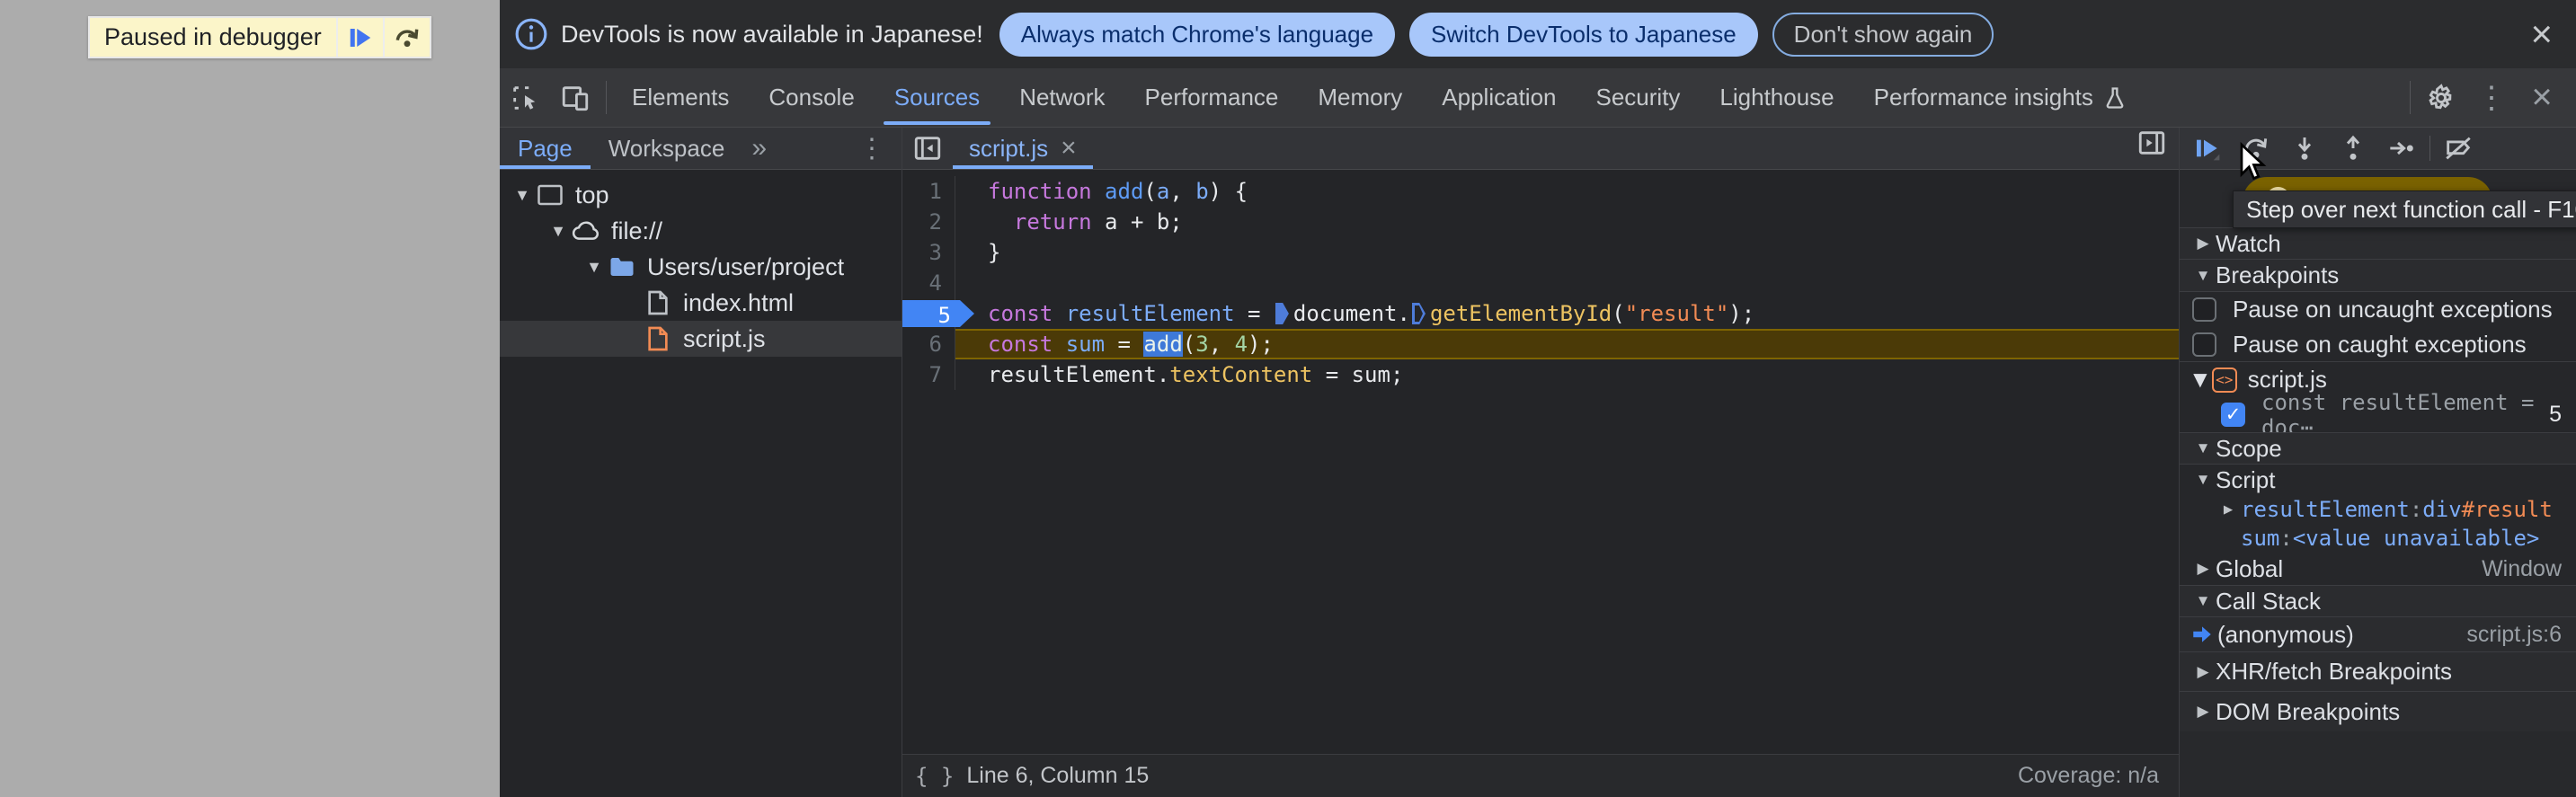 Image resolution: width=2576 pixels, height=797 pixels. What do you see at coordinates (928, 252) in the screenshot?
I see `line-number: 3` at bounding box center [928, 252].